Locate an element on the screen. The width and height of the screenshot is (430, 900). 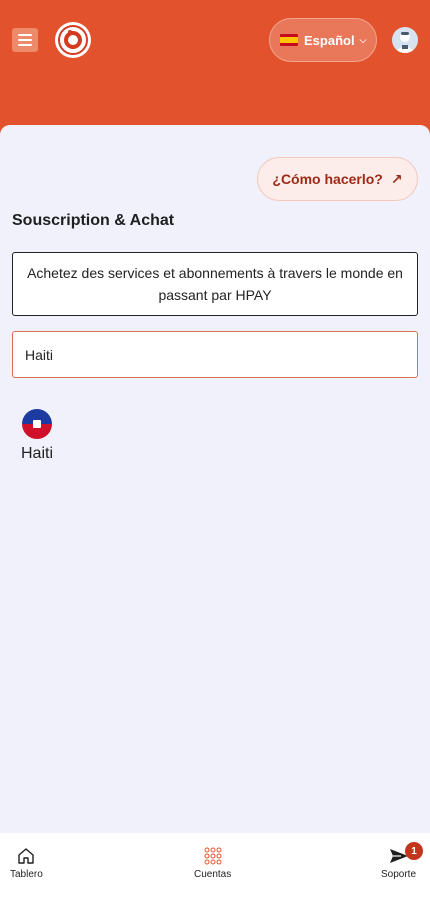
avatar-icon is located at coordinates (405, 42).